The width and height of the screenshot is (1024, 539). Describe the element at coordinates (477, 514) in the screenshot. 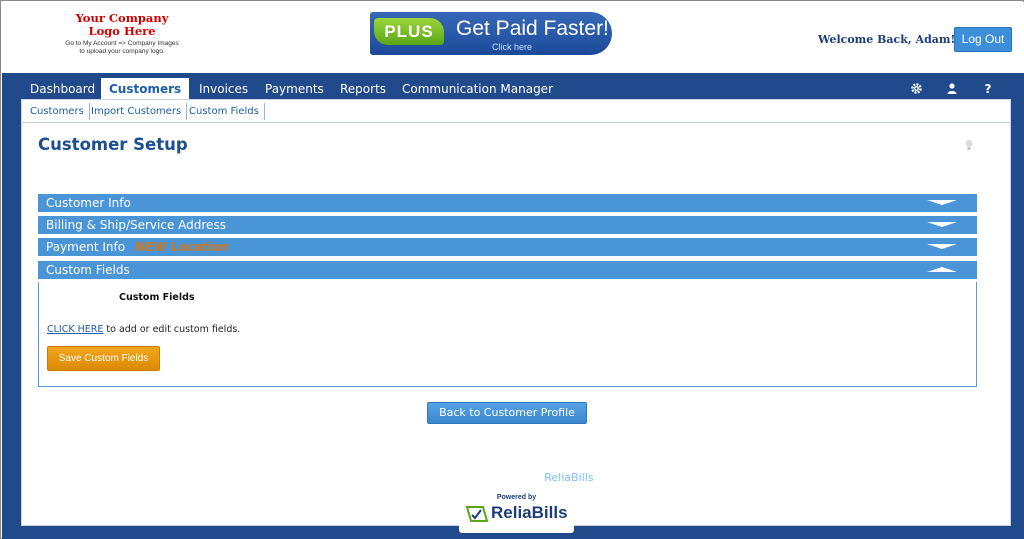

I see `reliabills-logo-icon` at that location.